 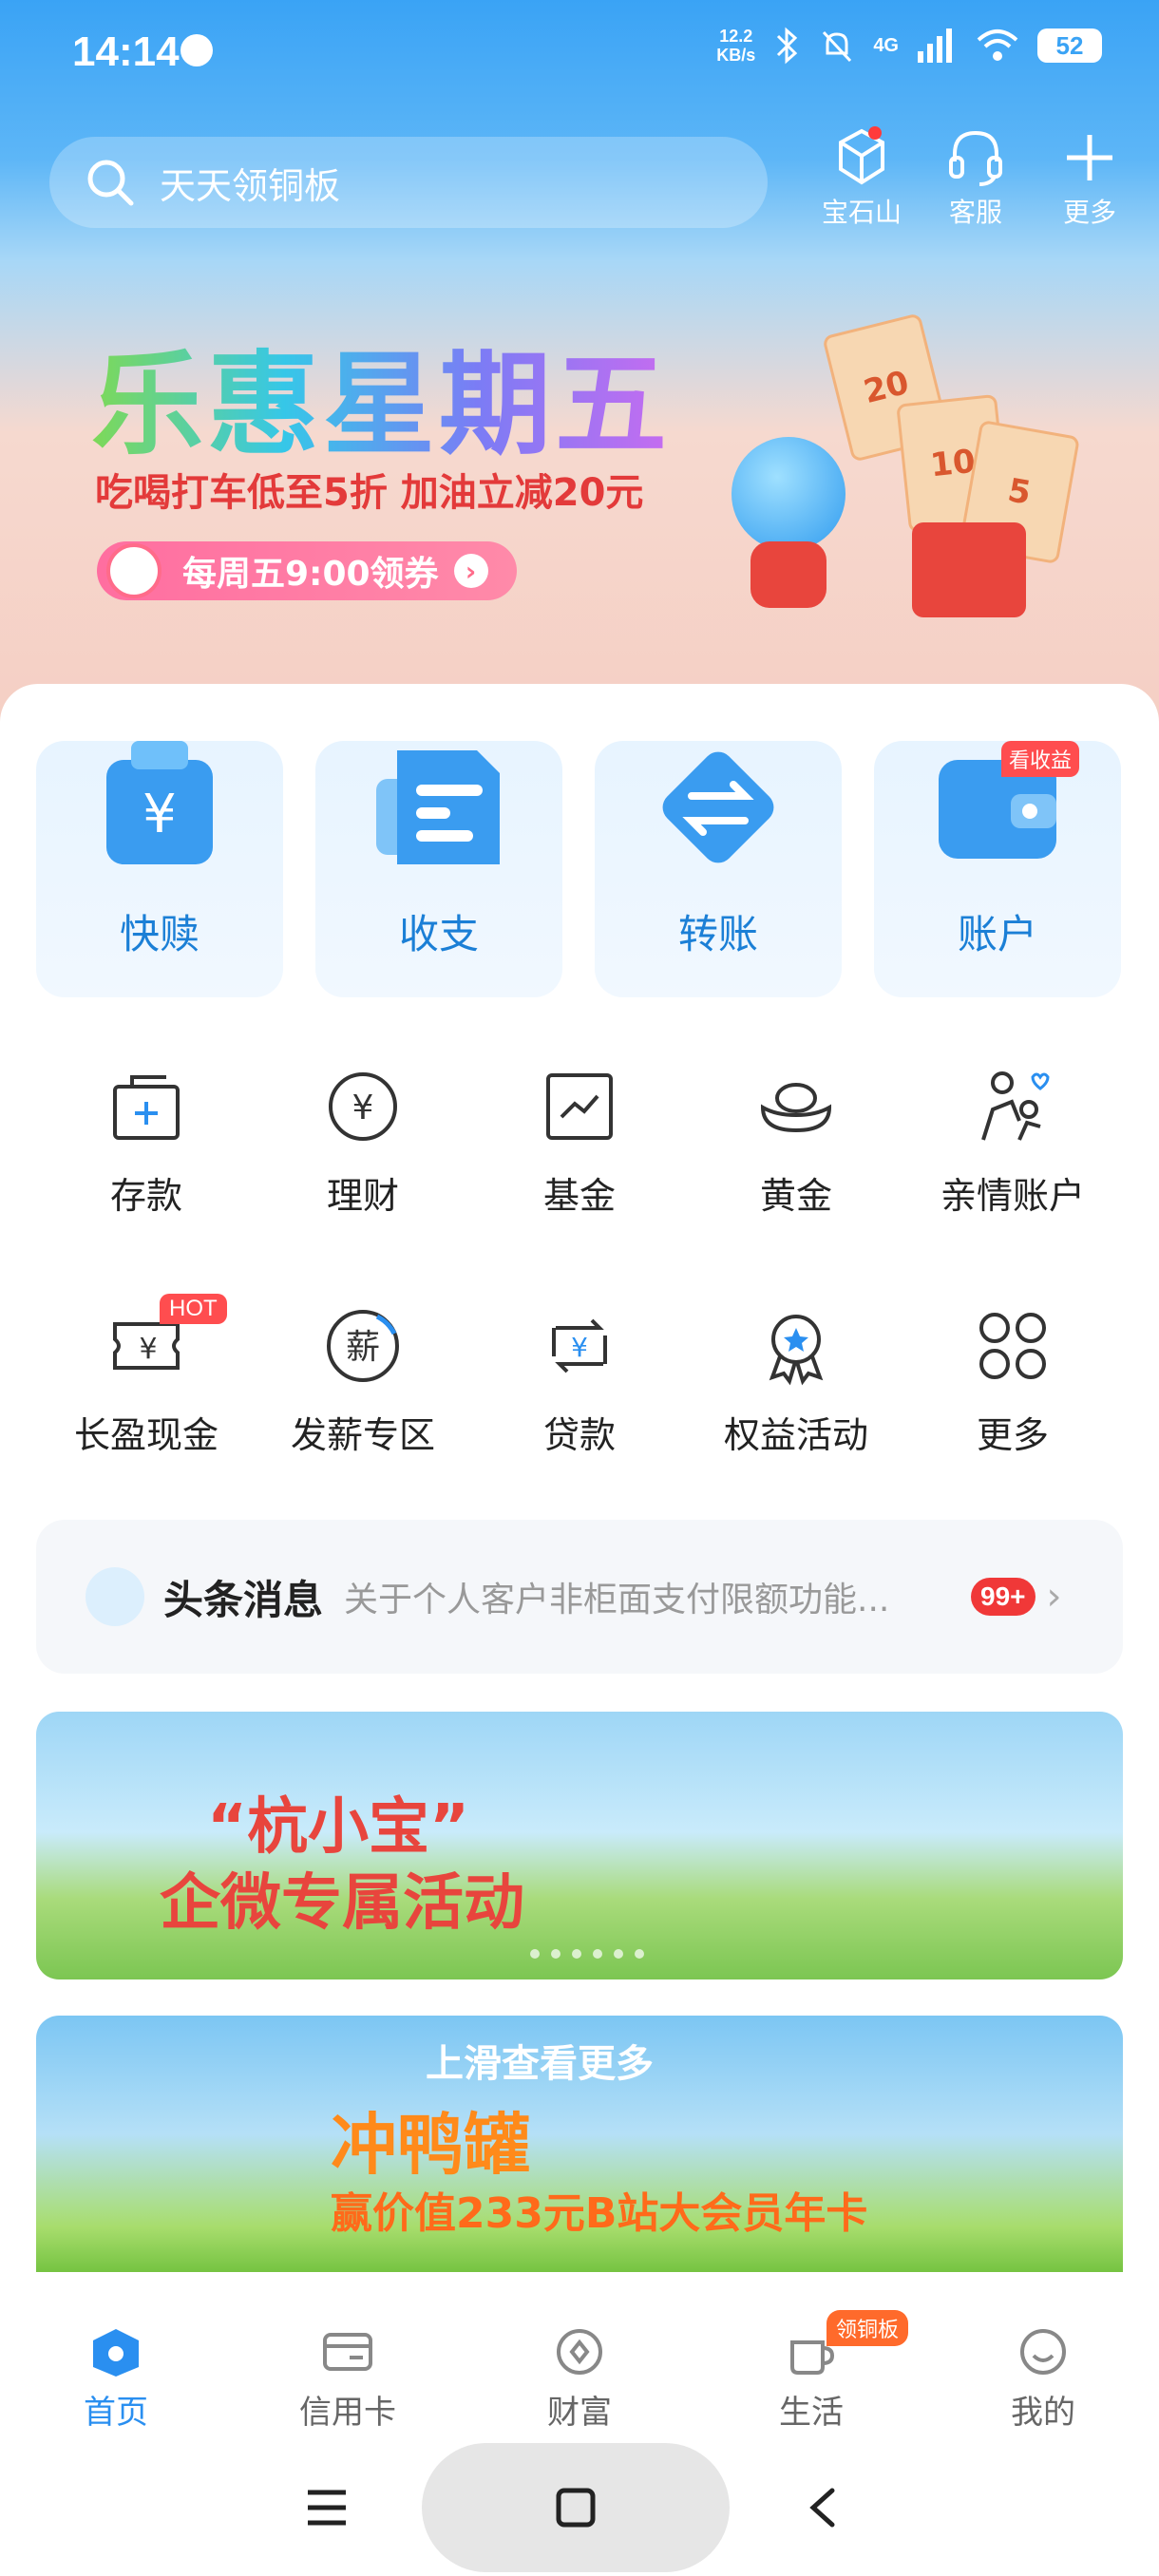 I want to click on grid-item-family-account: 亲情账户, so click(x=1012, y=1141).